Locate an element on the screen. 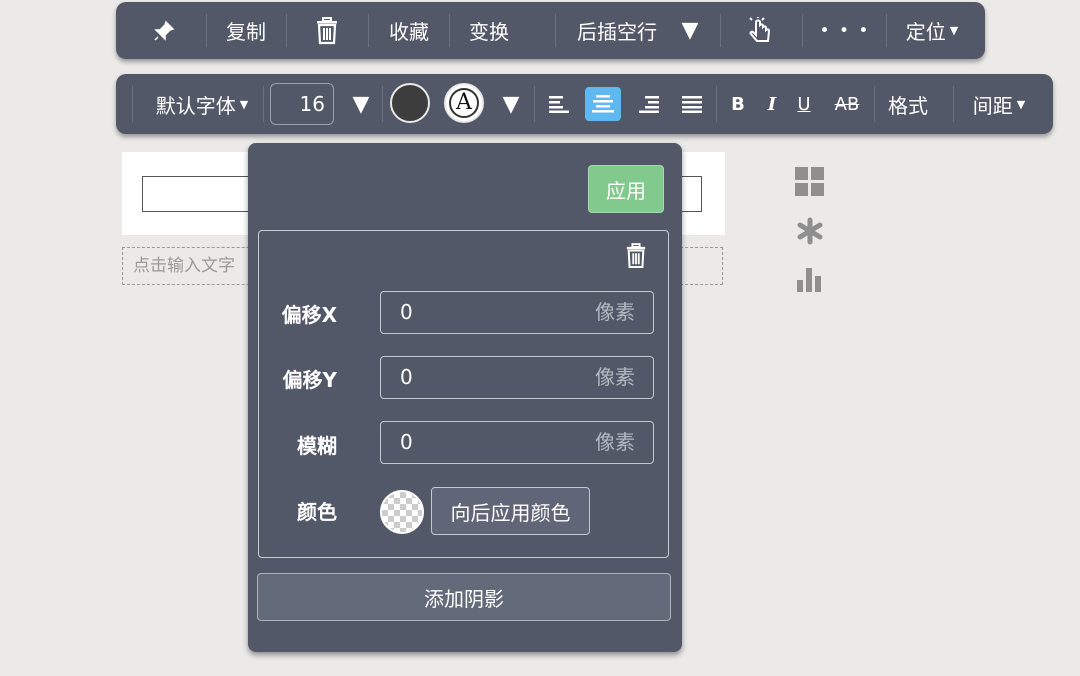 Image resolution: width=1080 pixels, height=676 pixels. offset-y-input: 0 像素 is located at coordinates (517, 377).